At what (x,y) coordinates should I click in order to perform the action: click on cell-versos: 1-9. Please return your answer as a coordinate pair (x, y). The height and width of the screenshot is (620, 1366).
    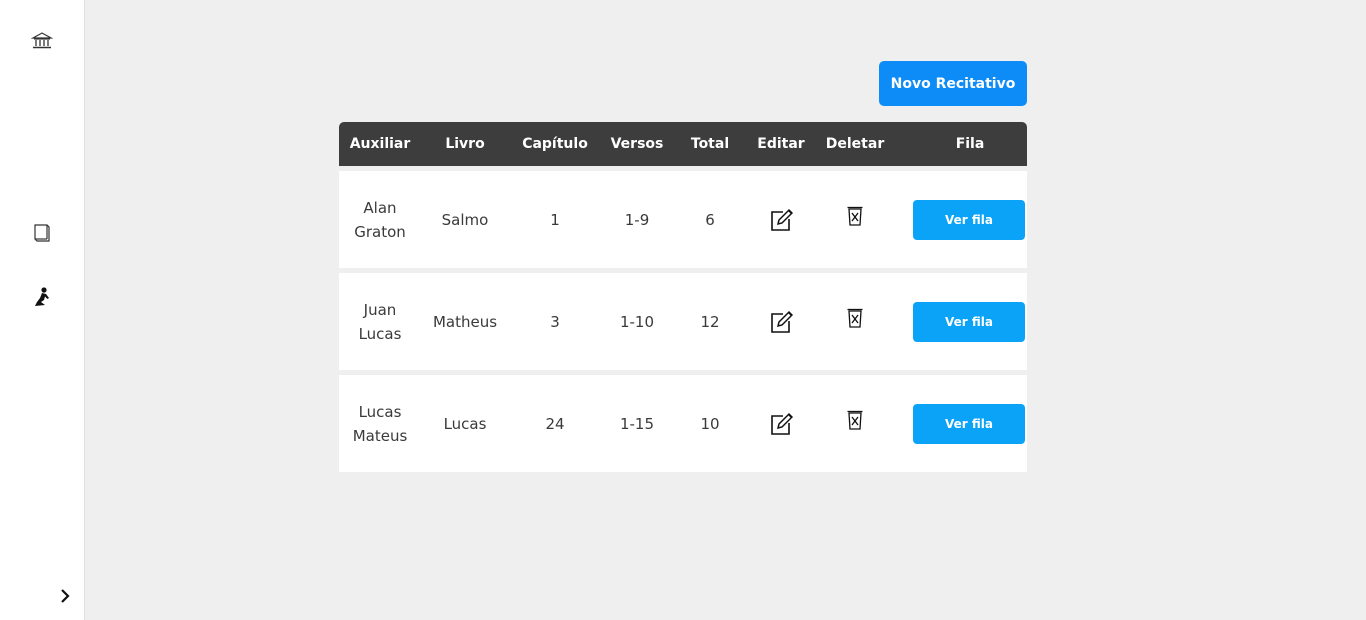
    Looking at the image, I should click on (637, 219).